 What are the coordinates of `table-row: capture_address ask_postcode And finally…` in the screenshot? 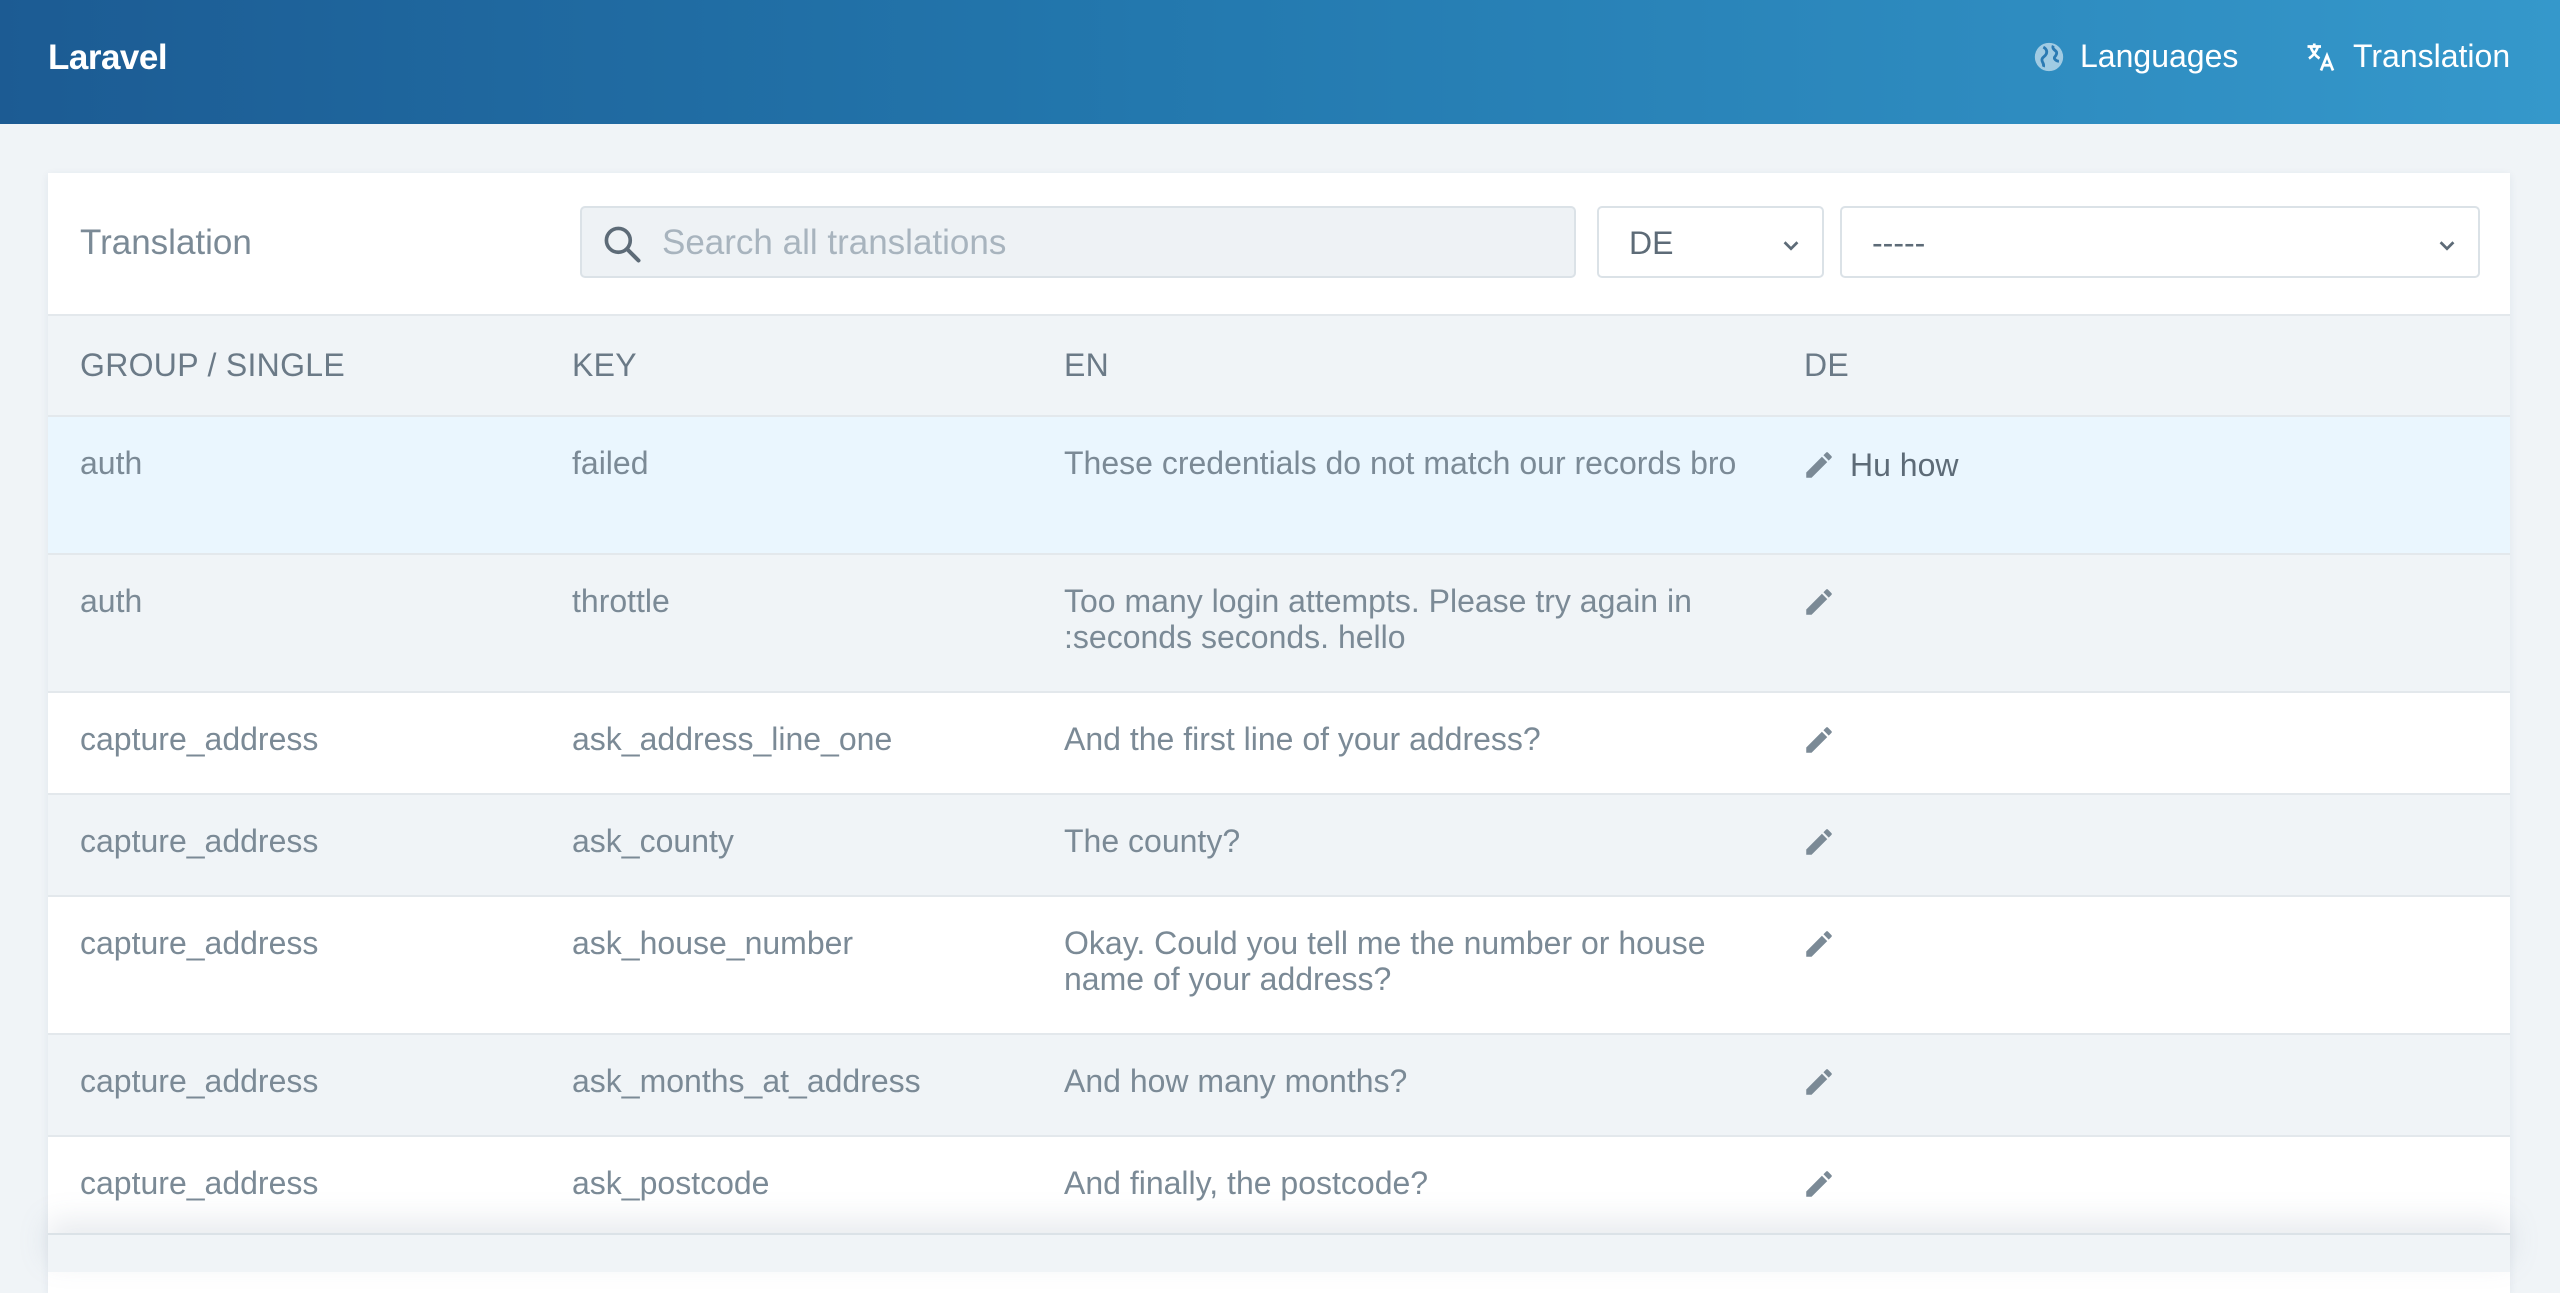 It's located at (1279, 1188).